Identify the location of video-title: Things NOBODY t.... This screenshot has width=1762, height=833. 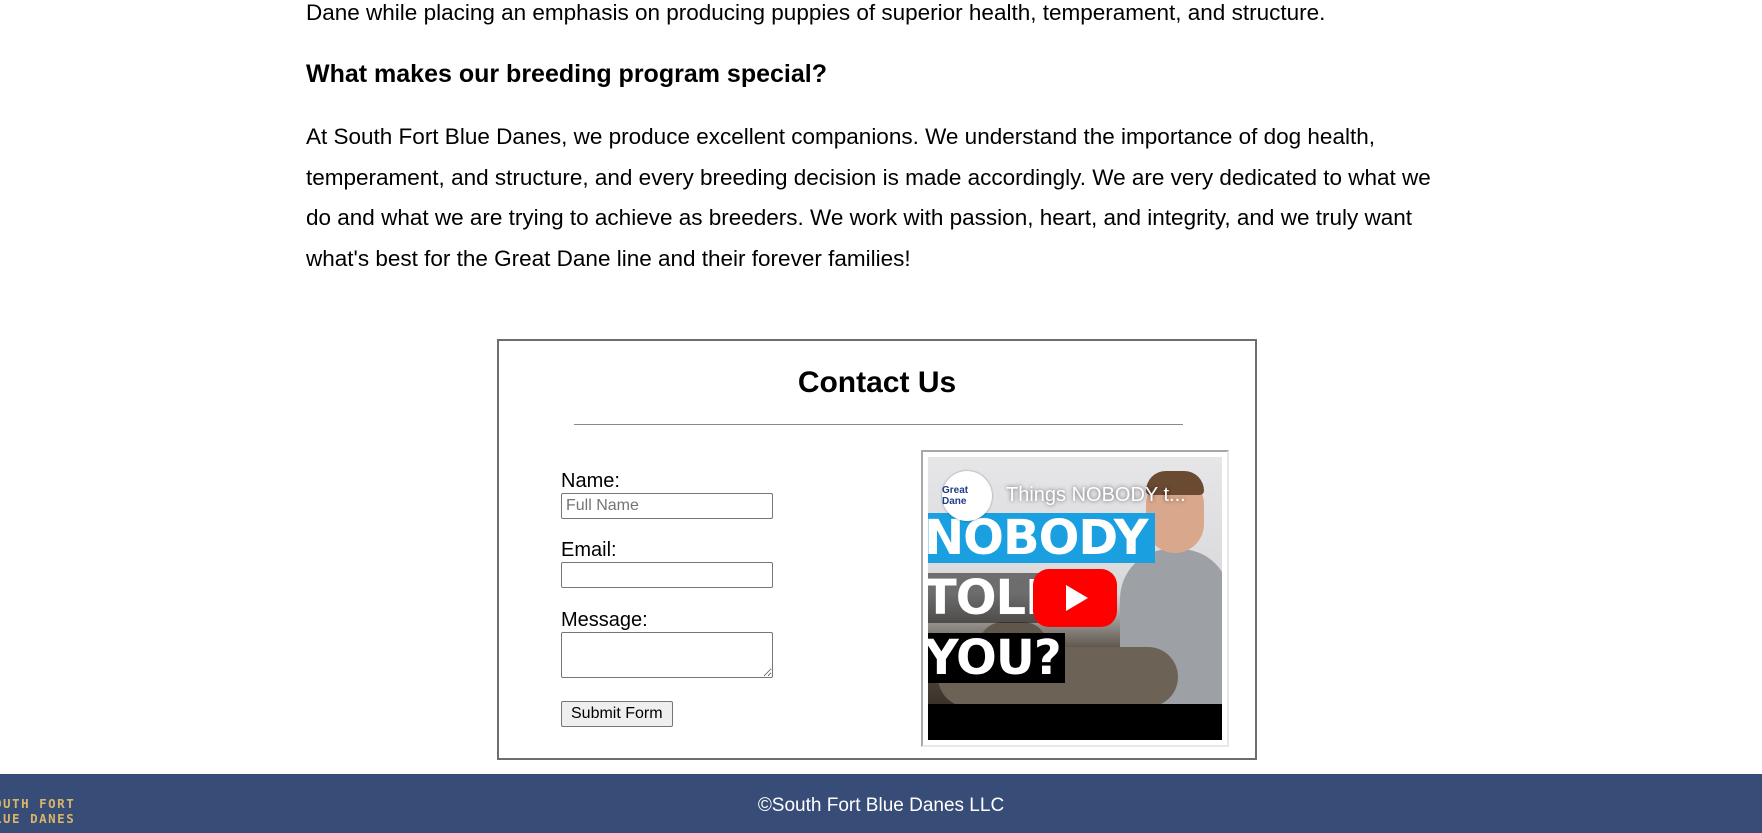
(1096, 495).